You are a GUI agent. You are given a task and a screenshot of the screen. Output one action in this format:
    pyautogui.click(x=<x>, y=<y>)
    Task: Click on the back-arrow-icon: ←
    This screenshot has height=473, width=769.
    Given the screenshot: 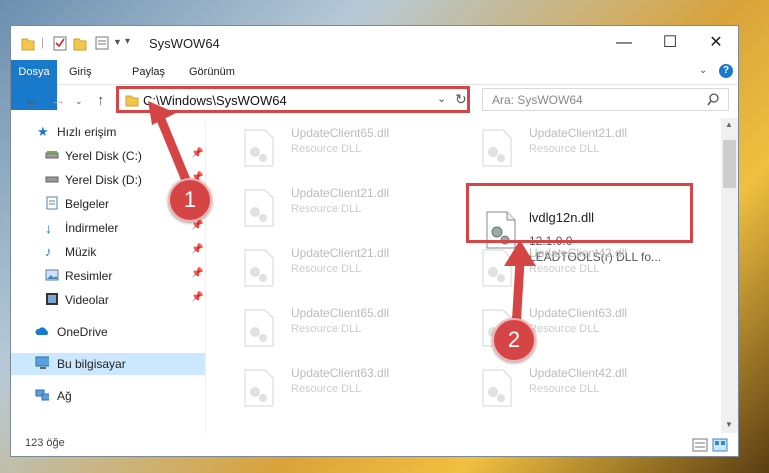 What is the action you would take?
    pyautogui.click(x=31, y=100)
    